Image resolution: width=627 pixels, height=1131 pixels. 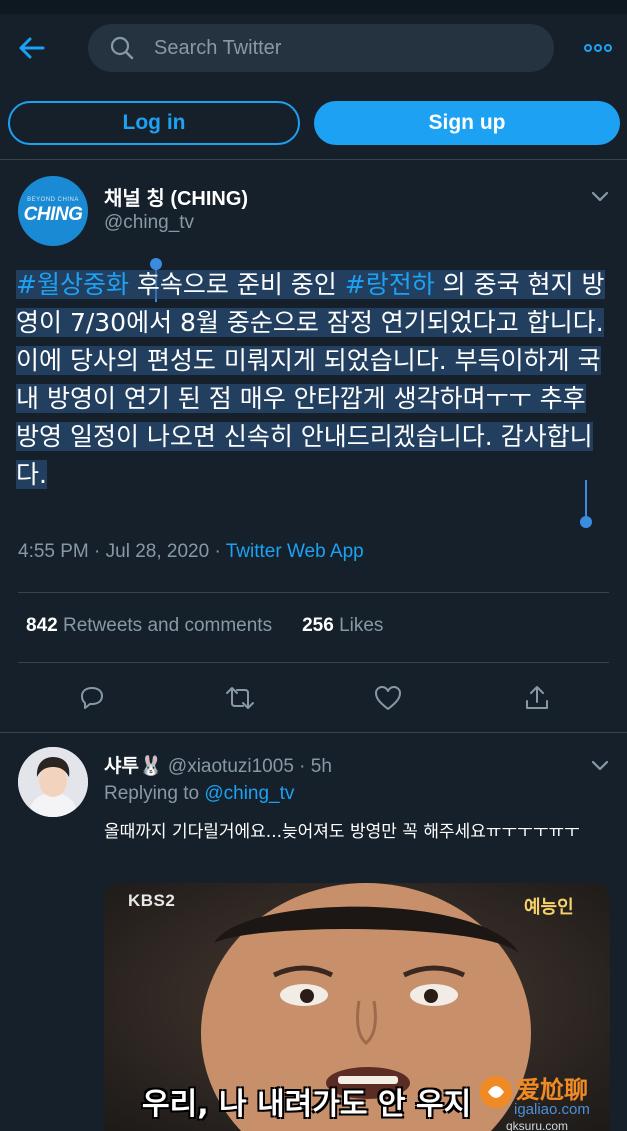 I want to click on tweet-time: 4:55 PM · Jul 28, 2020 ·, so click(x=122, y=551).